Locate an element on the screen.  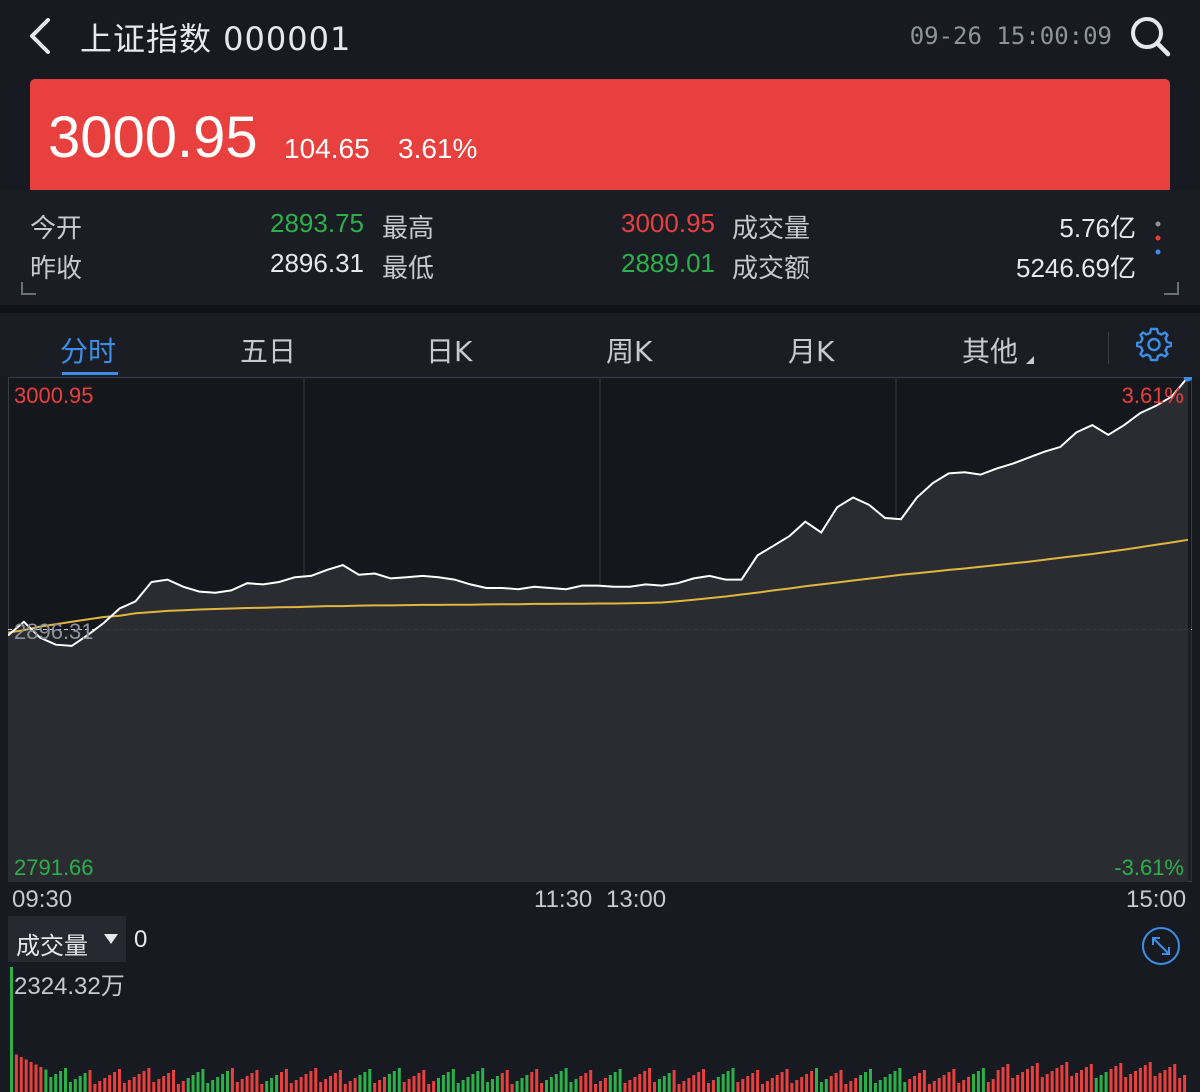
tab-other: 其他 is located at coordinates (990, 350).